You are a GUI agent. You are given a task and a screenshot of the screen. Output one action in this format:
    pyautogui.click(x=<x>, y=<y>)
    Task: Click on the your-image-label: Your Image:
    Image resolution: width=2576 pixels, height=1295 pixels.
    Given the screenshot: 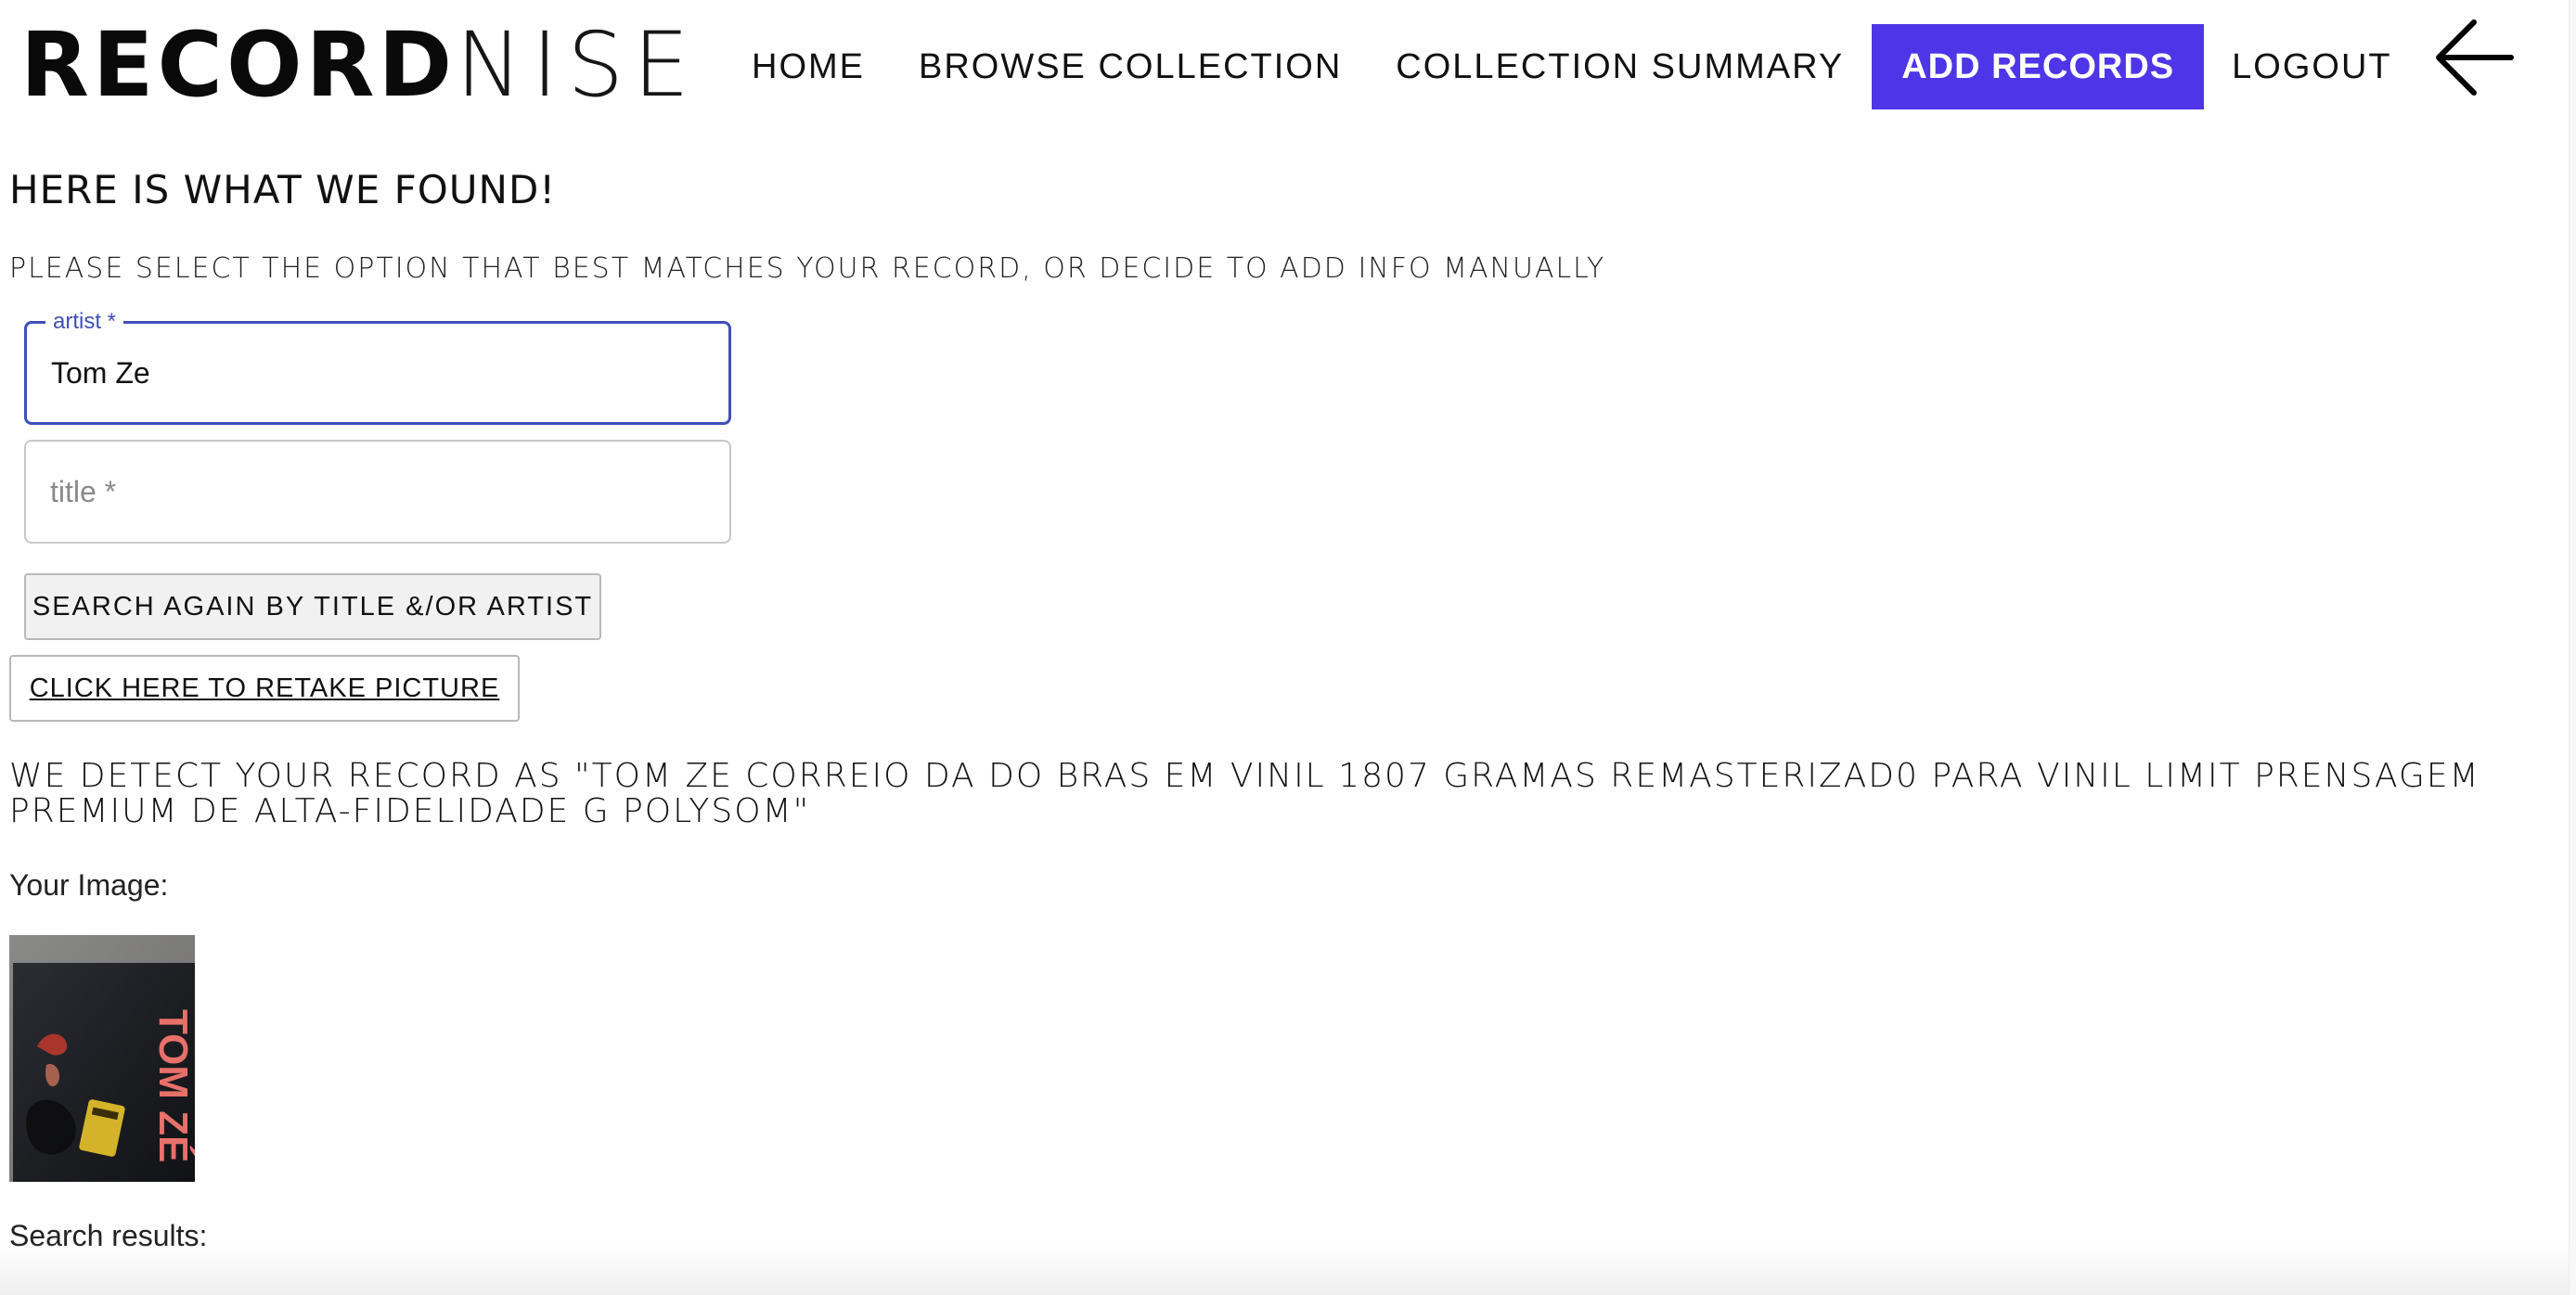 What is the action you would take?
    pyautogui.click(x=89, y=885)
    